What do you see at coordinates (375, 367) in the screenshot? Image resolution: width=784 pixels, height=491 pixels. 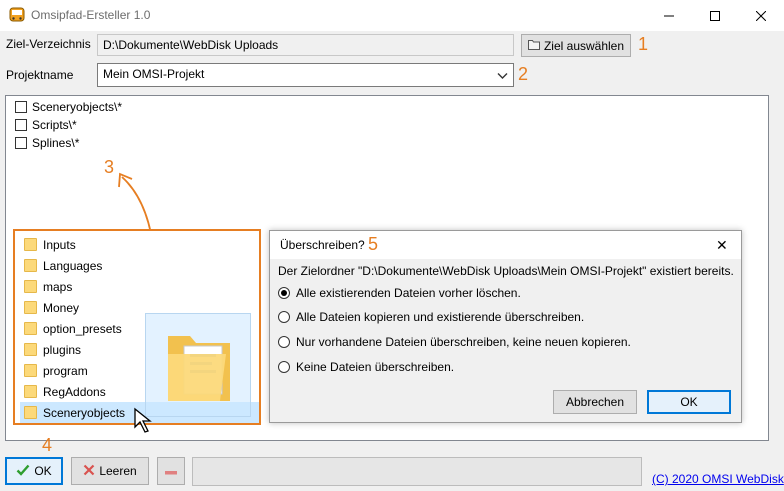 I see `option-label: Keine Dateien überschreiben.` at bounding box center [375, 367].